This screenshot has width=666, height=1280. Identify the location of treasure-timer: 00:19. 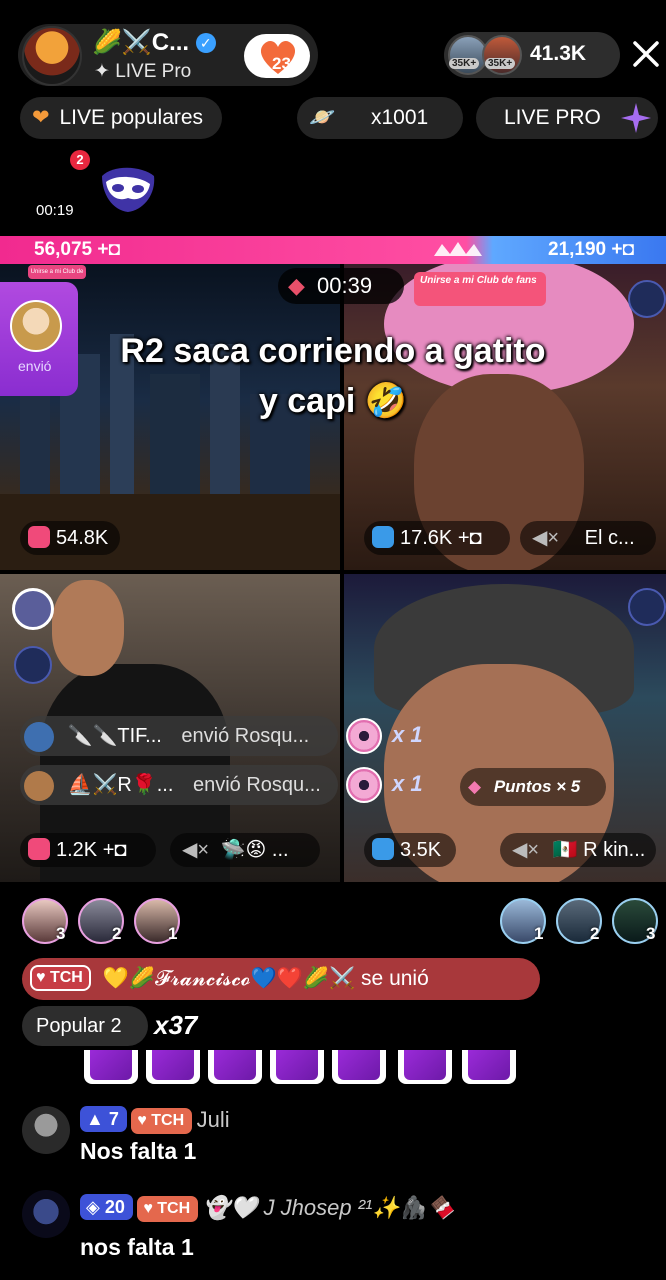
(55, 210).